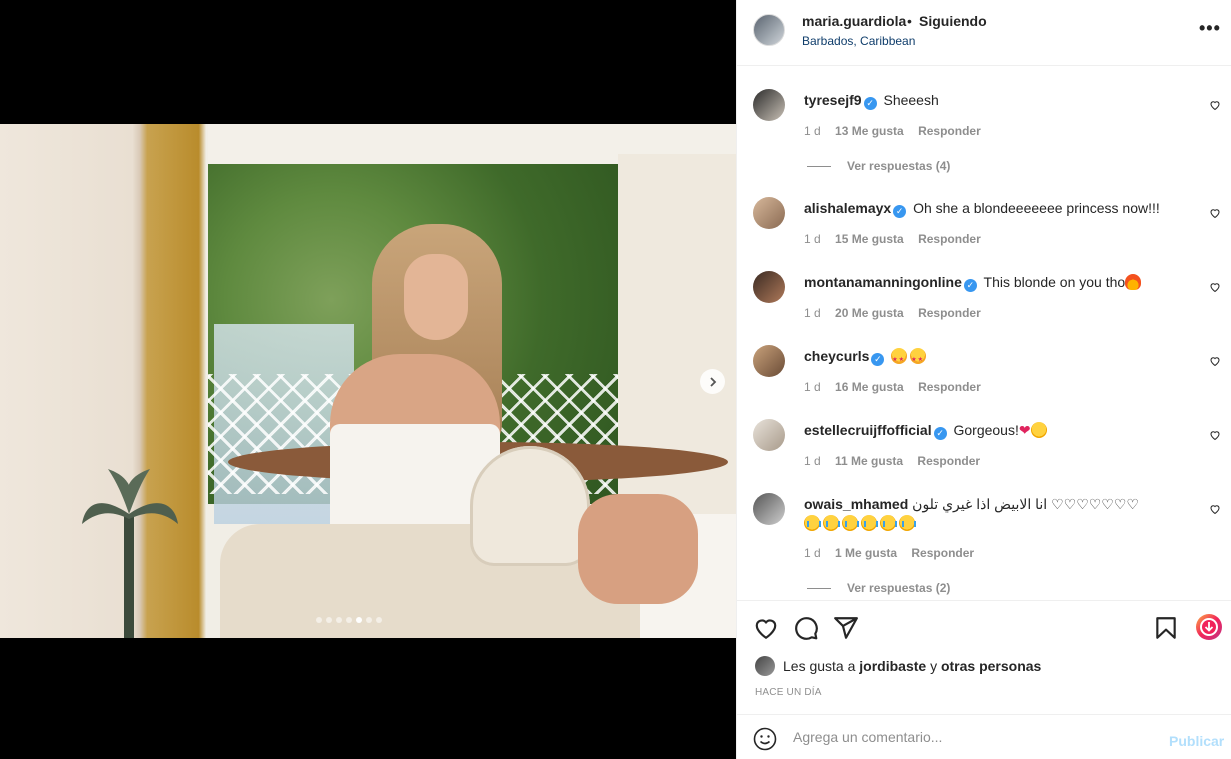 The width and height of the screenshot is (1231, 759). What do you see at coordinates (1196, 741) in the screenshot?
I see `publish-comment-button: Publicar` at bounding box center [1196, 741].